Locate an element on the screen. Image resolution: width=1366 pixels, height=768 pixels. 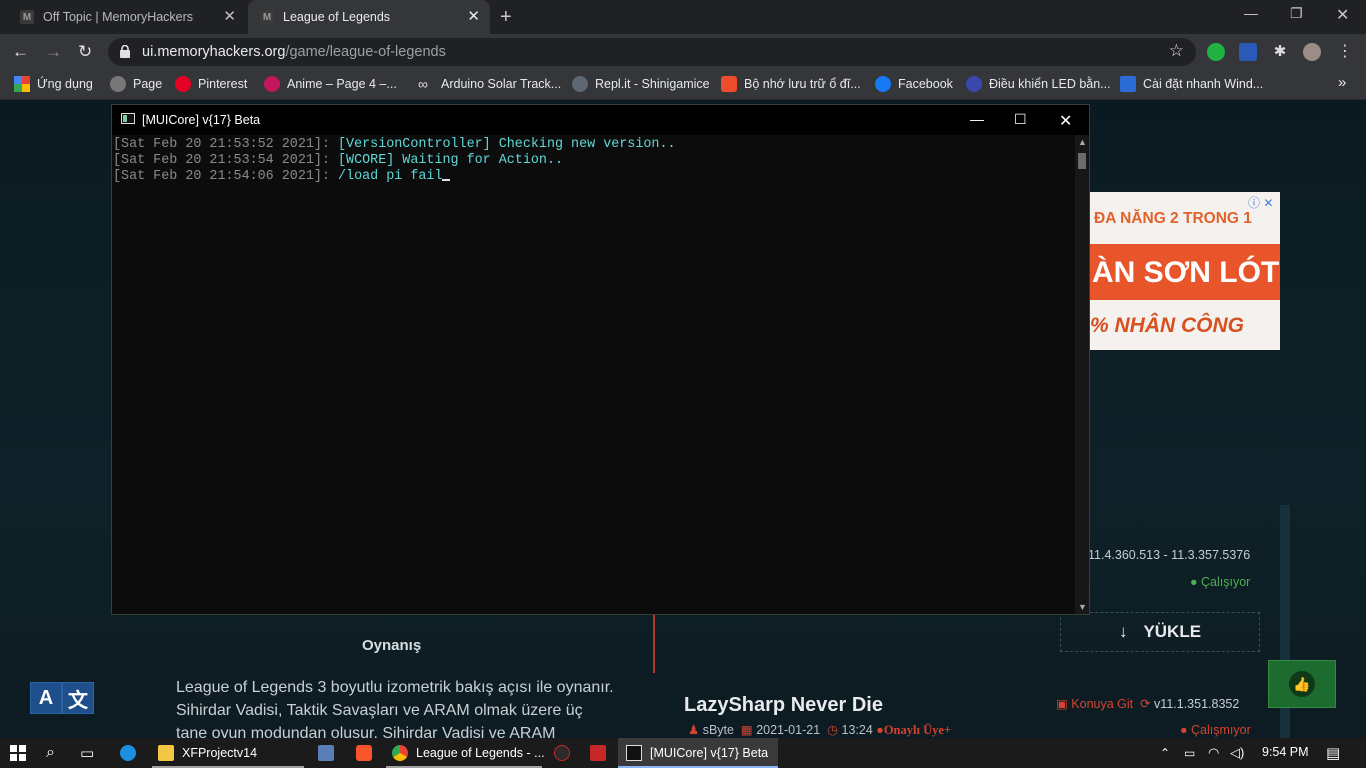
error-icon: ● is located at coordinates (1186, 730).